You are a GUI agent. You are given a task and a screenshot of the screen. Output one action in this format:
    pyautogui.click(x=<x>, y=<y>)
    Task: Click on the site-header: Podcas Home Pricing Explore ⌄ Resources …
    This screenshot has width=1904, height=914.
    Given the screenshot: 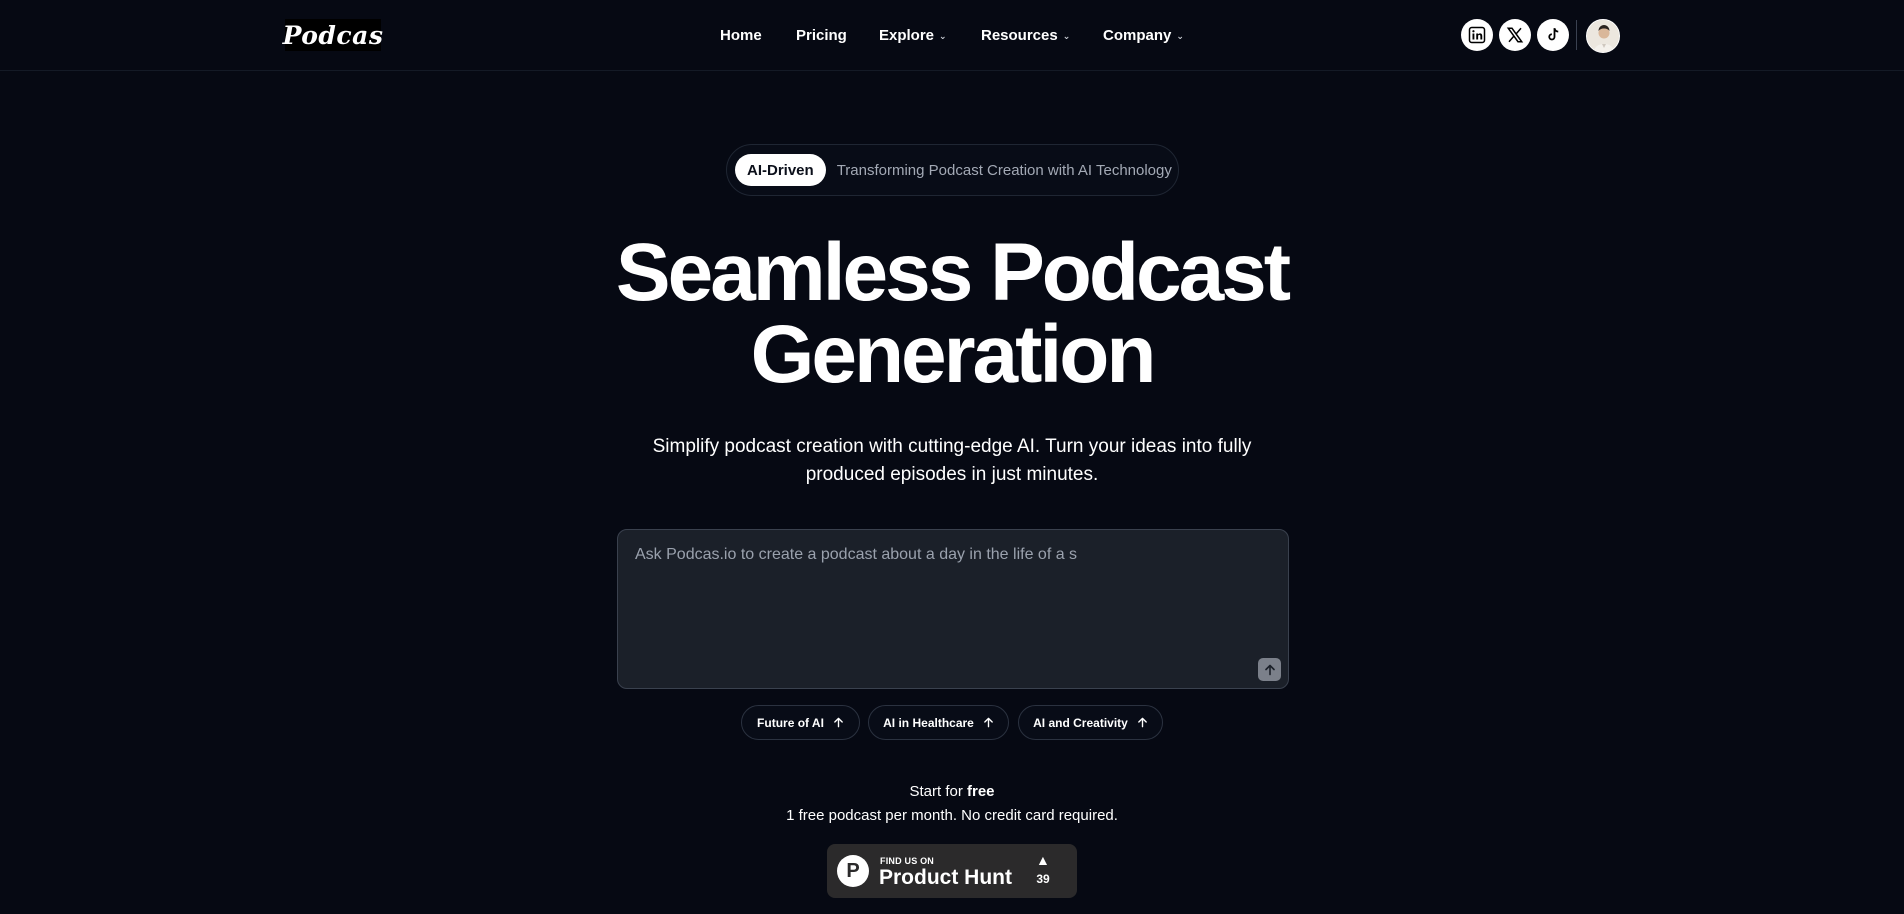 What is the action you would take?
    pyautogui.click(x=952, y=35)
    